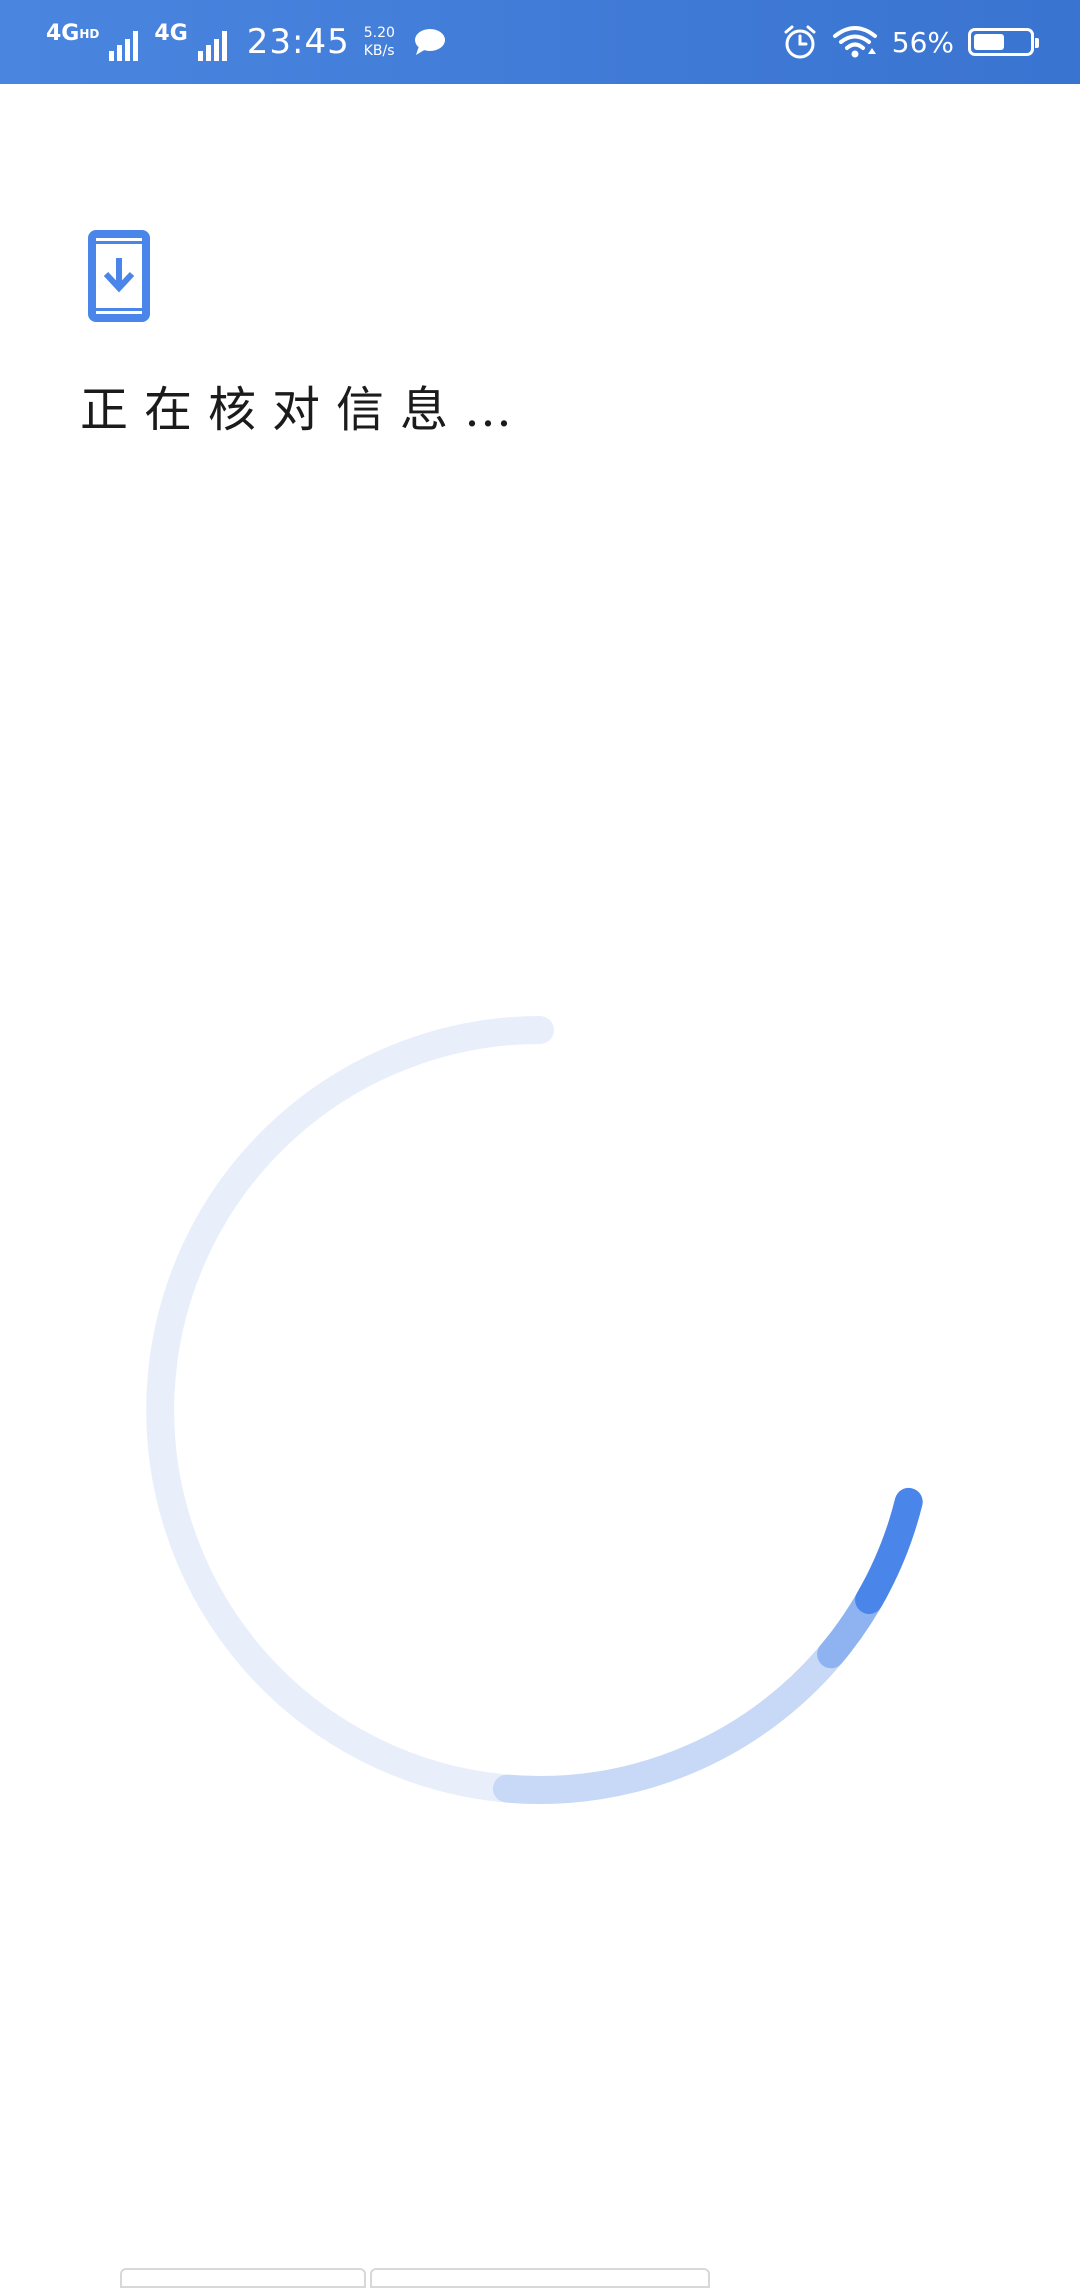 The width and height of the screenshot is (1080, 2288). I want to click on wifi-icon, so click(854, 42).